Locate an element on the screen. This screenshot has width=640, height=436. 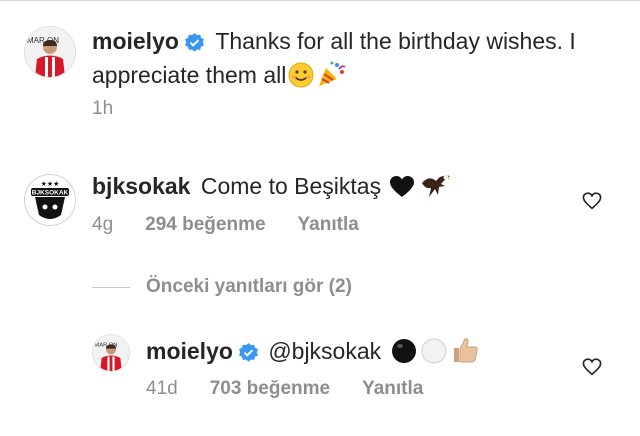
comment-meta: 4g 294 beğenme Yanıtla is located at coordinates (241, 225).